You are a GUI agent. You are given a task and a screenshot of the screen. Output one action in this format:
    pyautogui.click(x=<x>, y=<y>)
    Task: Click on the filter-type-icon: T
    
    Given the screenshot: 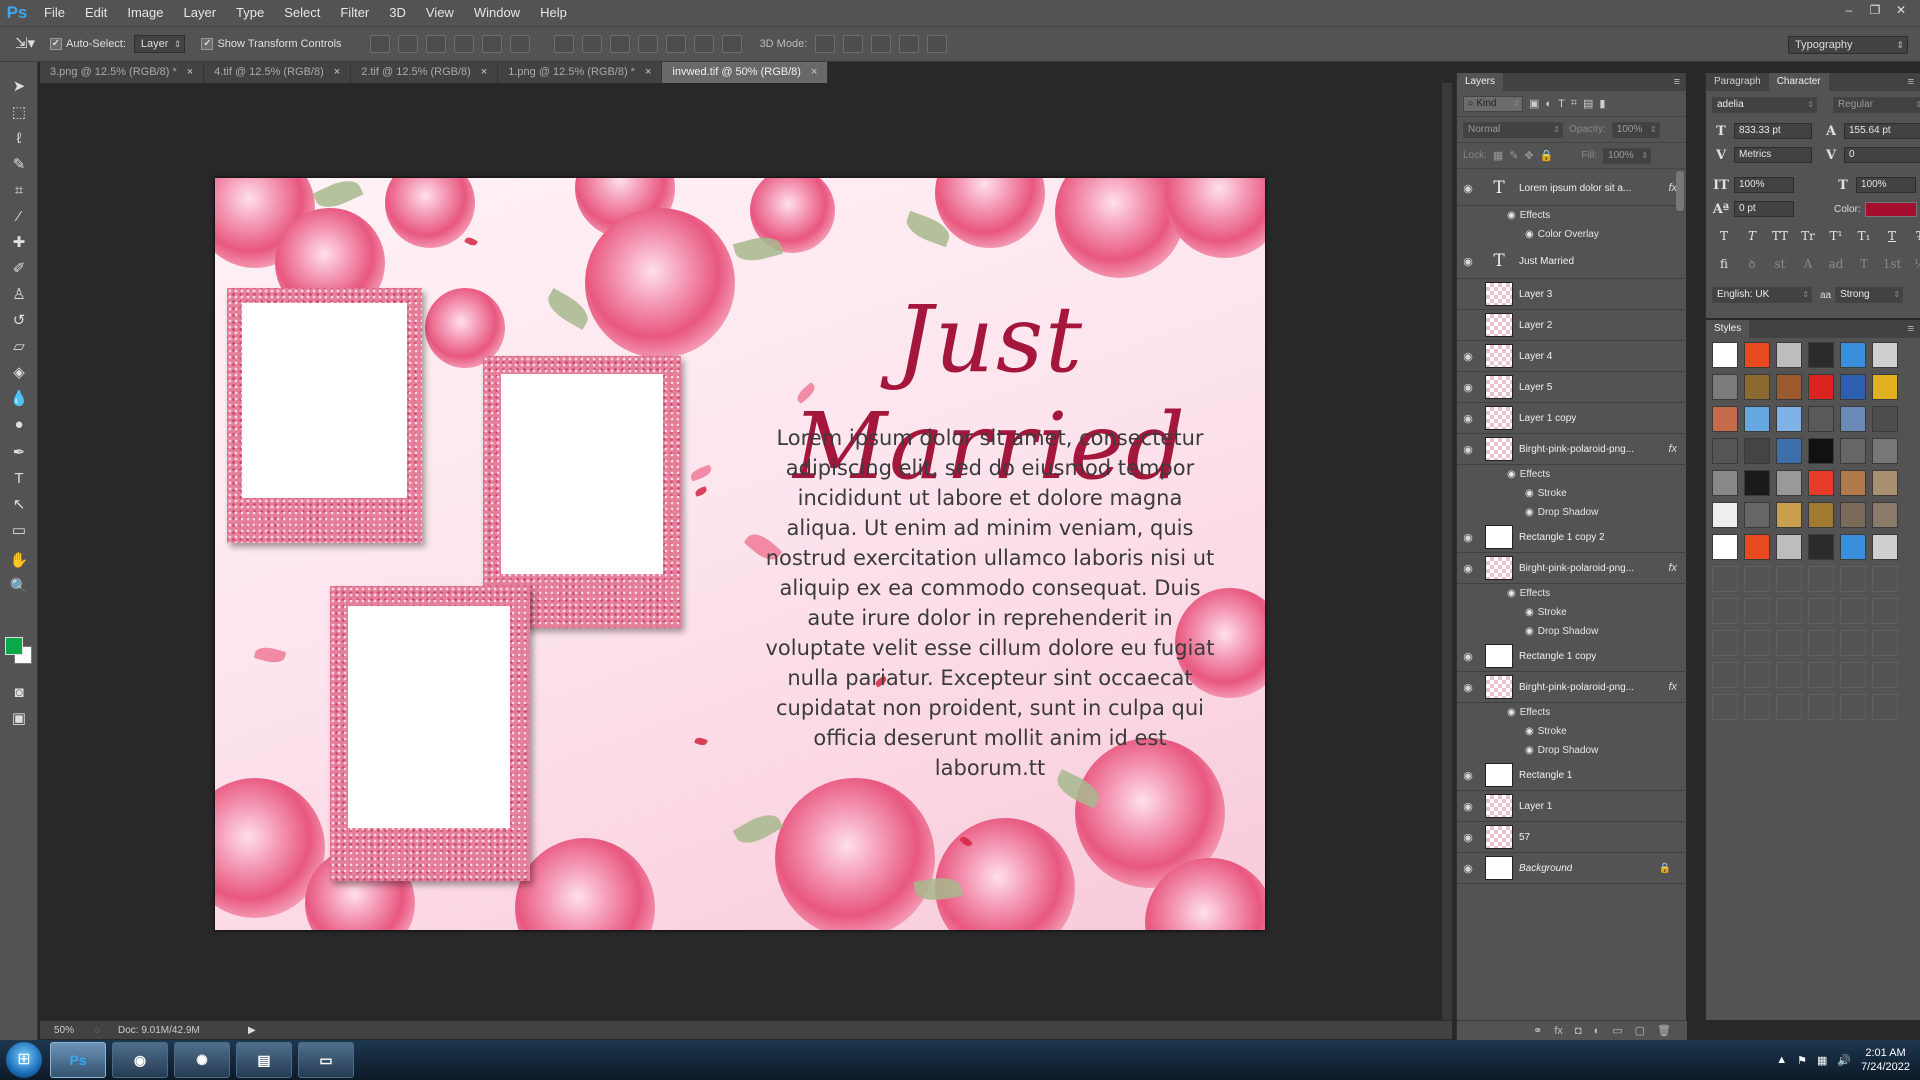 What is the action you would take?
    pyautogui.click(x=1561, y=104)
    